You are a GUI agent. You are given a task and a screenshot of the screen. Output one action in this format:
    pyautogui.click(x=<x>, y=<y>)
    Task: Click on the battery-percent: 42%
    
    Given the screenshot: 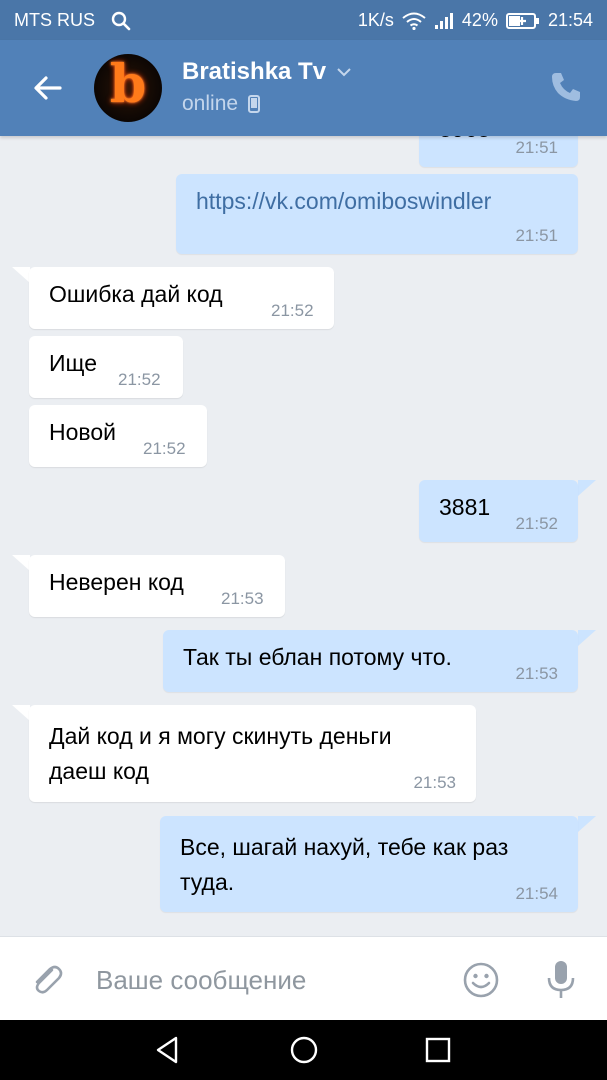 What is the action you would take?
    pyautogui.click(x=479, y=20)
    